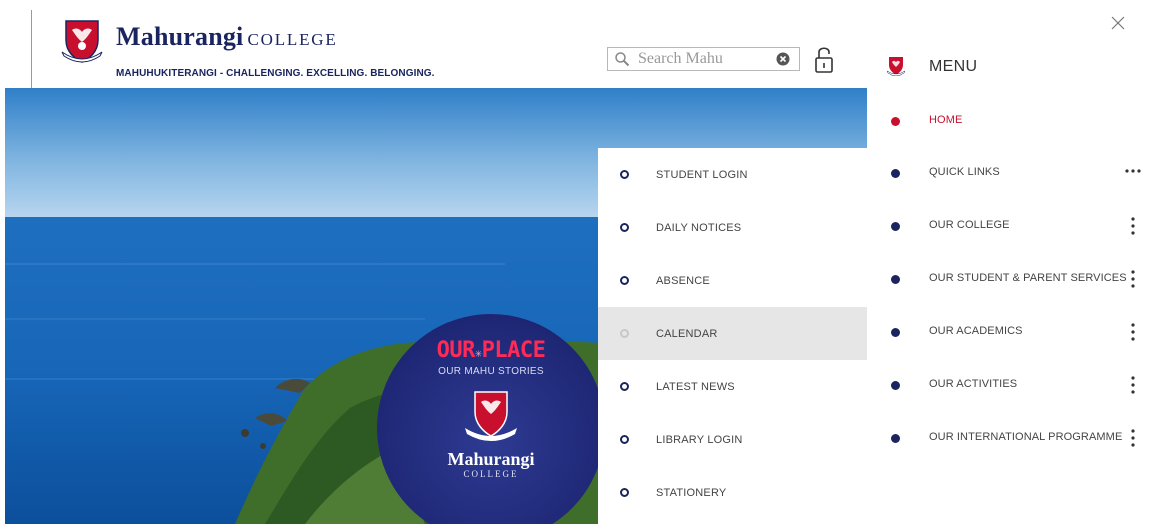 The height and width of the screenshot is (524, 1151). Describe the element at coordinates (1009, 121) in the screenshot. I see `menu-item-home: HOME` at that location.